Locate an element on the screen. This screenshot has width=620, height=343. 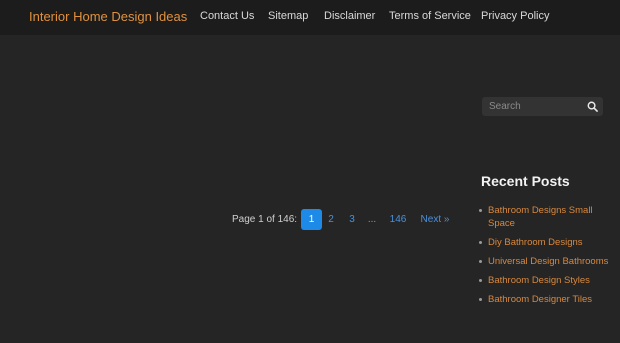
recent-post-link: Universal Design Bathrooms is located at coordinates (548, 261).